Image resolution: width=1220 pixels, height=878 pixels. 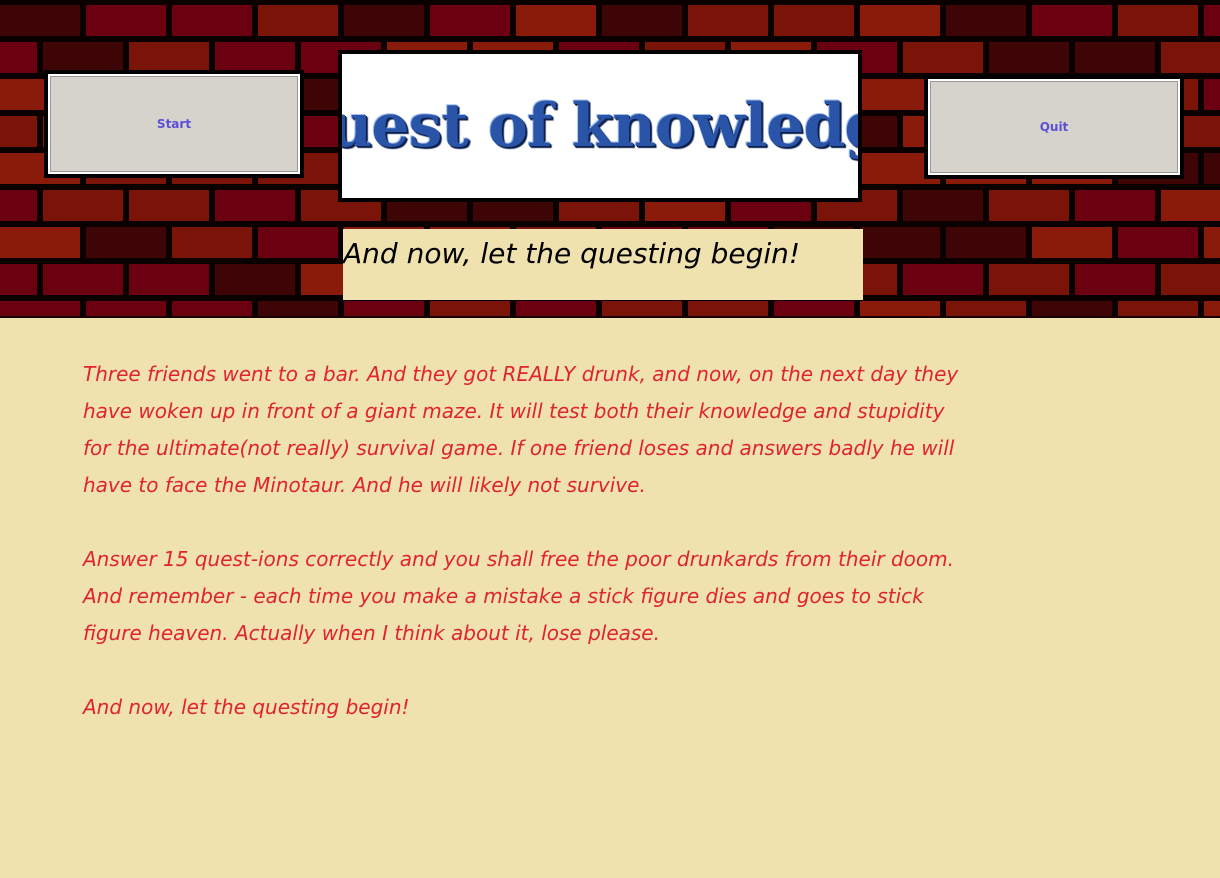 I want to click on start-button-label: Start, so click(x=174, y=124).